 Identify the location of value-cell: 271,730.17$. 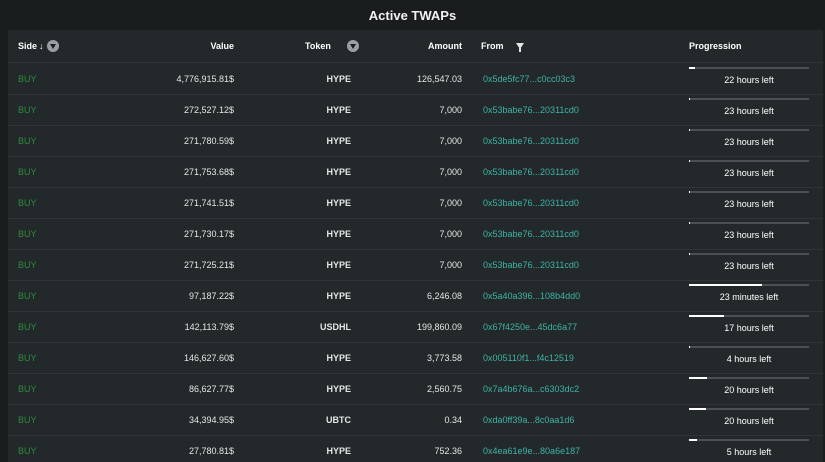
(208, 233).